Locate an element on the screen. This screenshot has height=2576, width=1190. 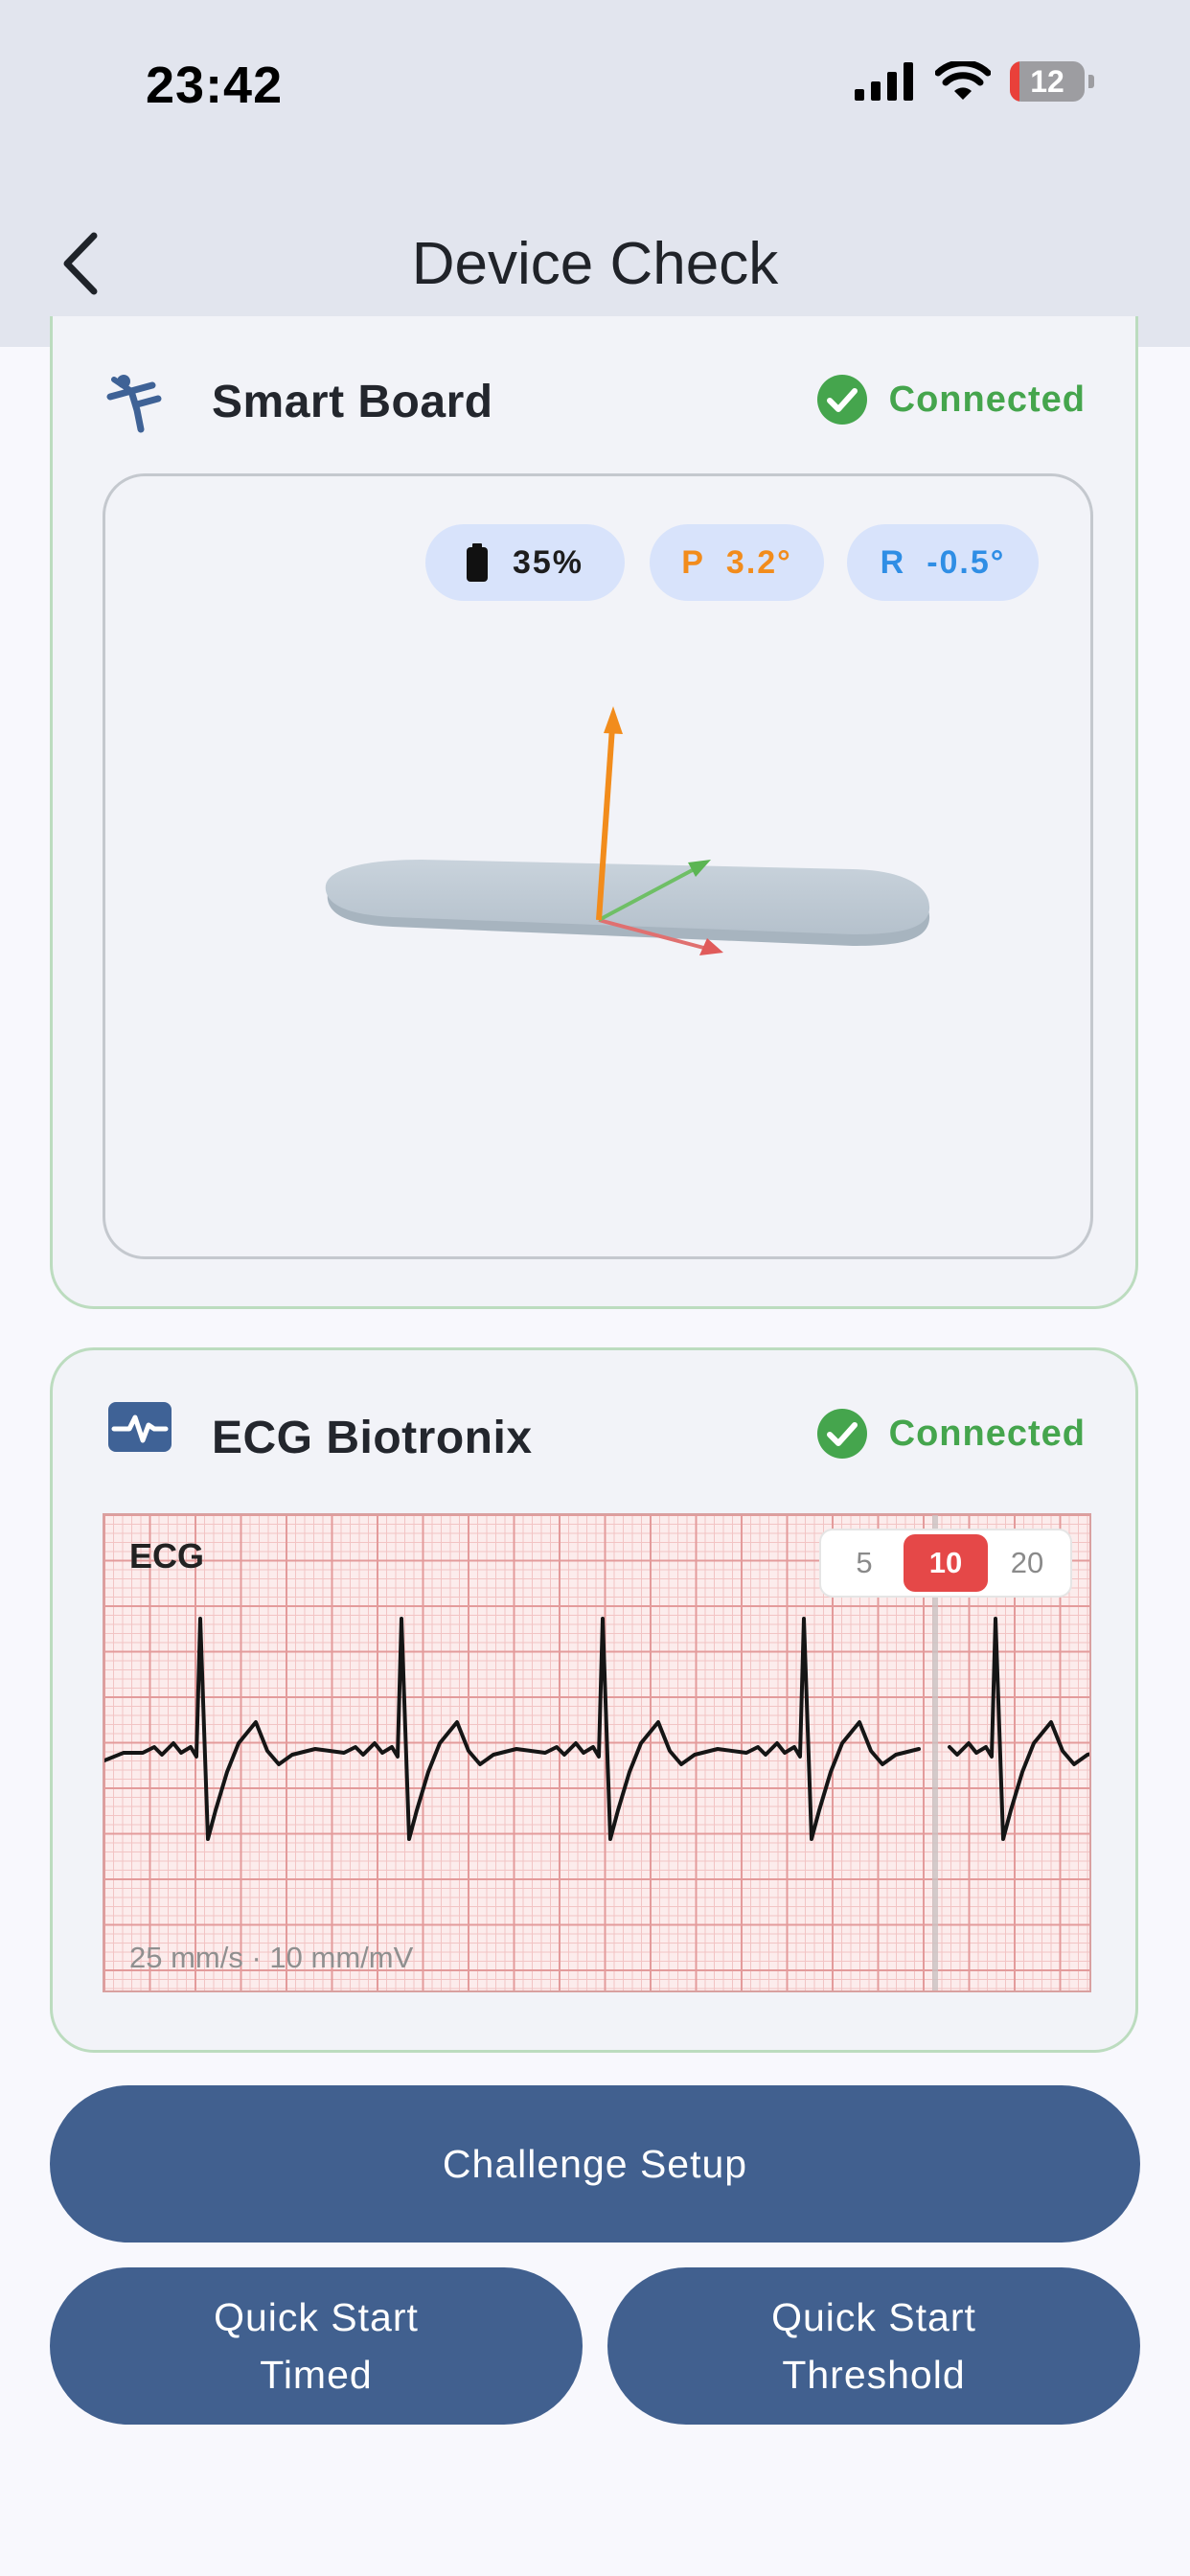
status-icons: 12 is located at coordinates (975, 81).